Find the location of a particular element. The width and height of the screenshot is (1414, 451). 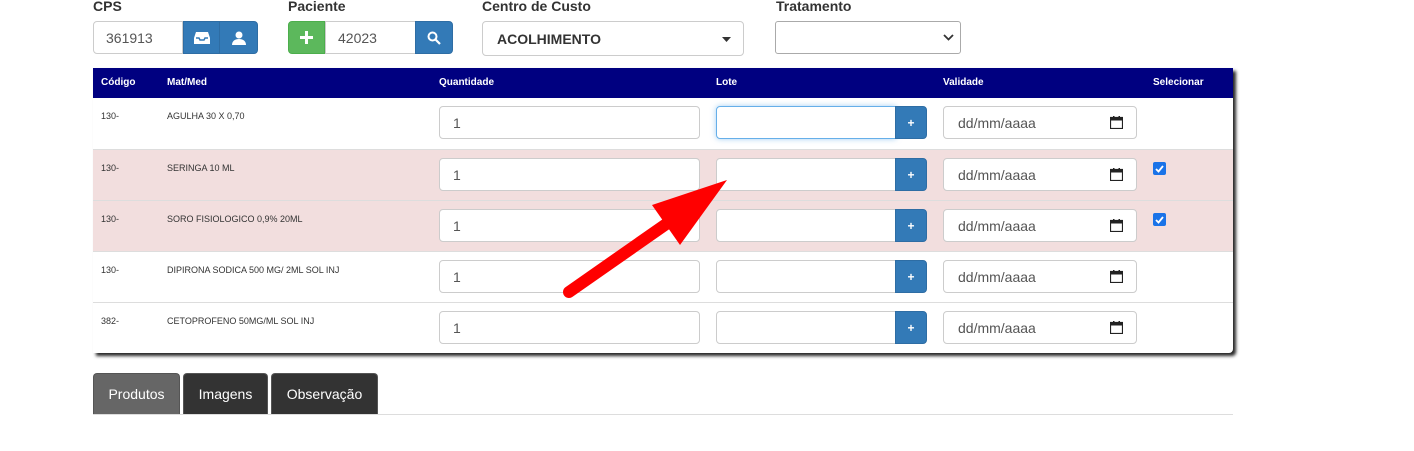

tab-imagens: Imagens is located at coordinates (225, 393).